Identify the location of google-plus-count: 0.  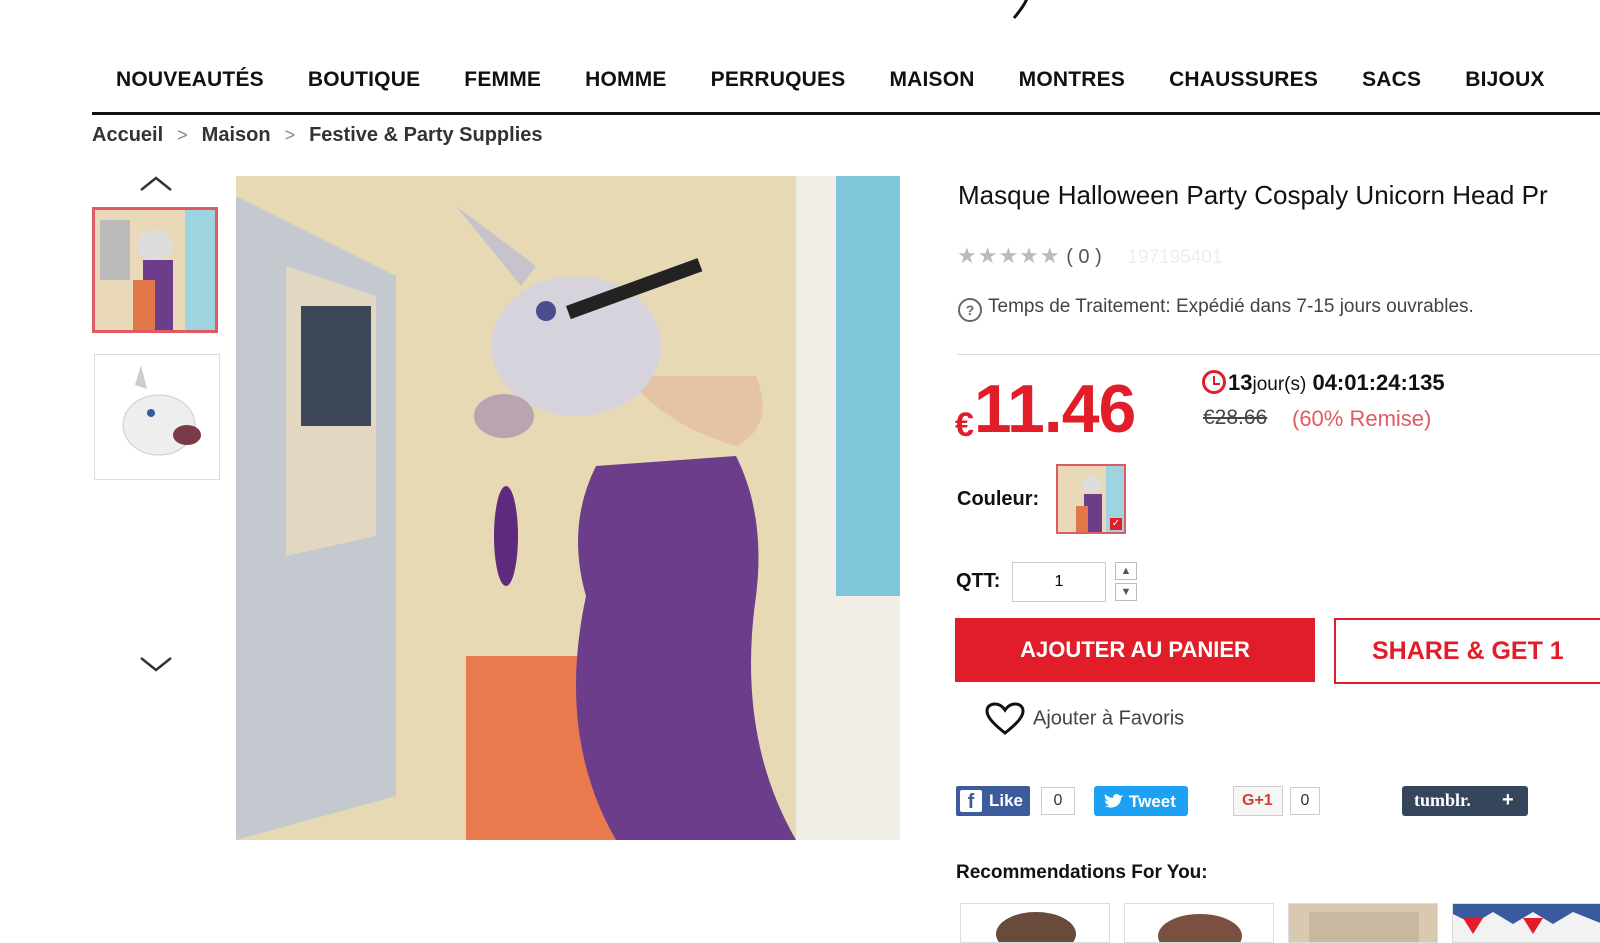
(1305, 801).